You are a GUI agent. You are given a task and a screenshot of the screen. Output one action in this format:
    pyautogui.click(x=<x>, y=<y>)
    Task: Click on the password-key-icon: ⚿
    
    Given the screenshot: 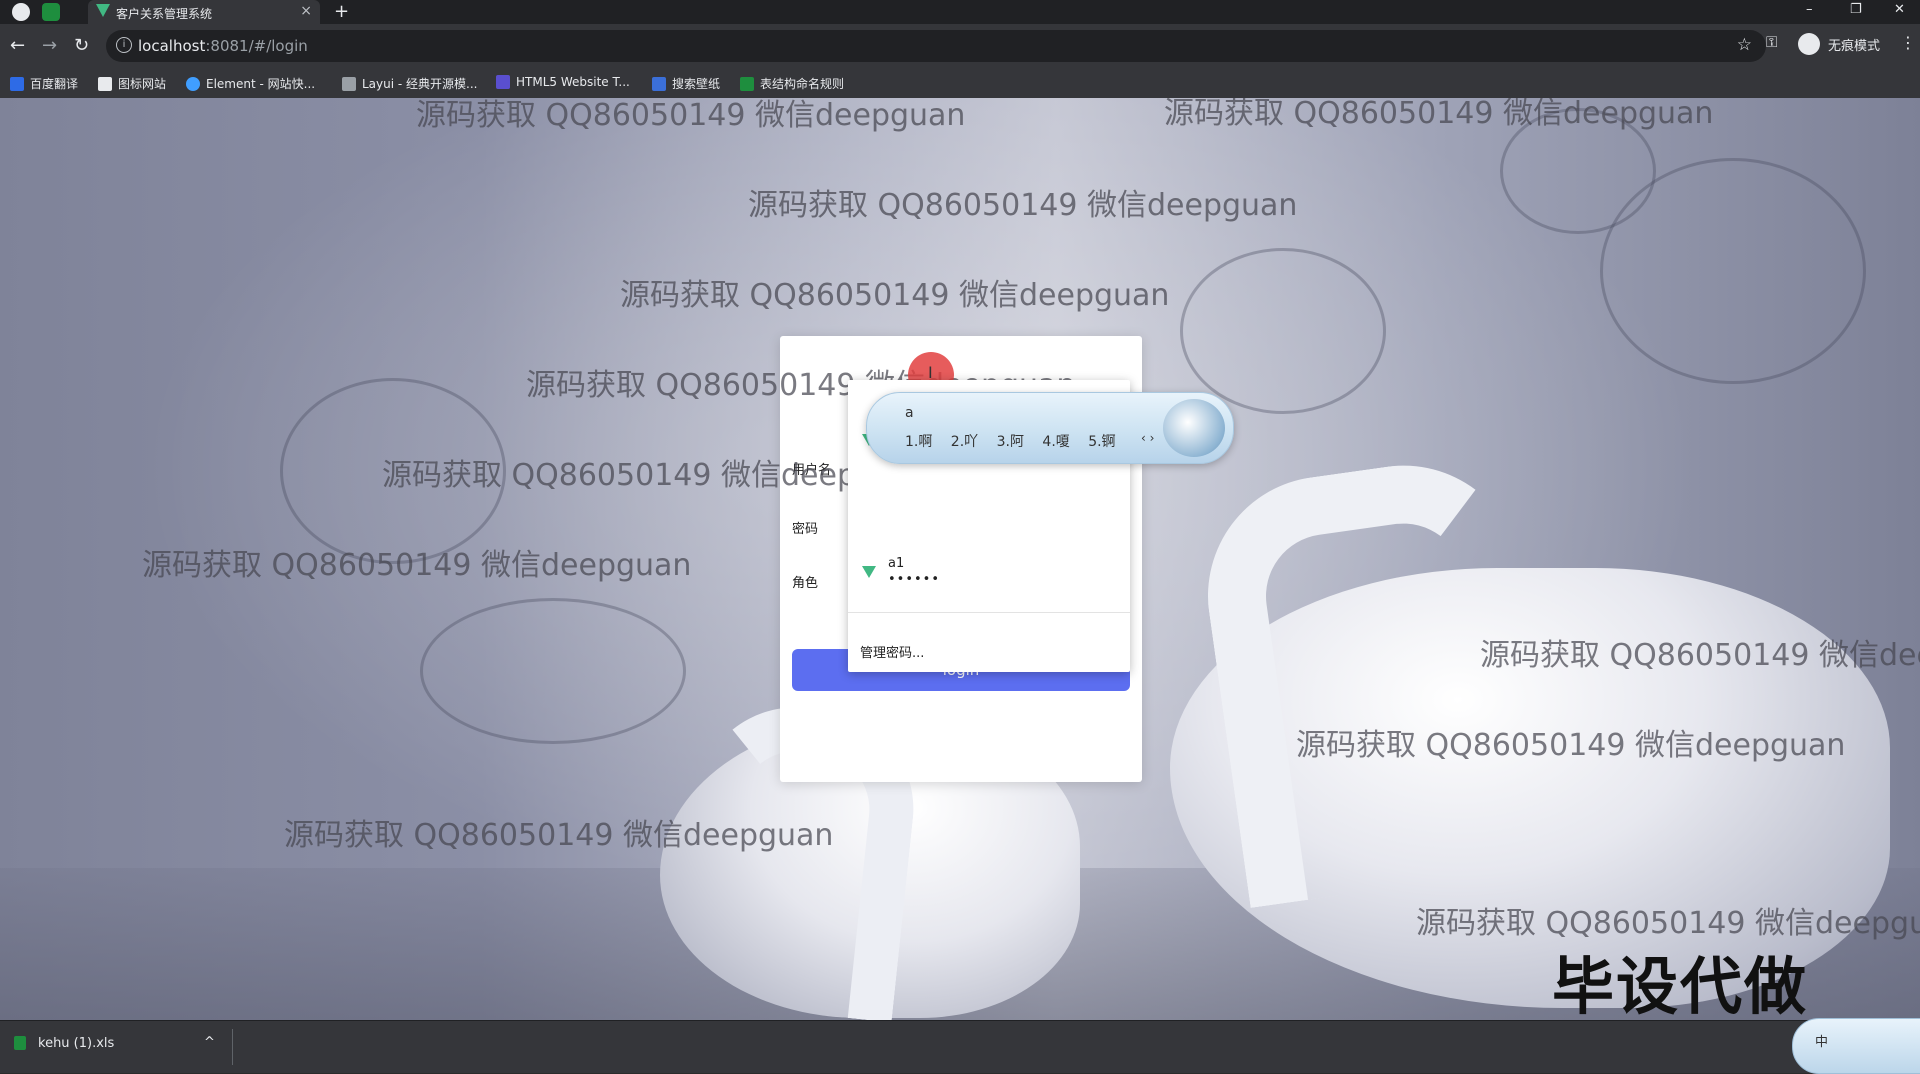 What is the action you would take?
    pyautogui.click(x=1771, y=42)
    